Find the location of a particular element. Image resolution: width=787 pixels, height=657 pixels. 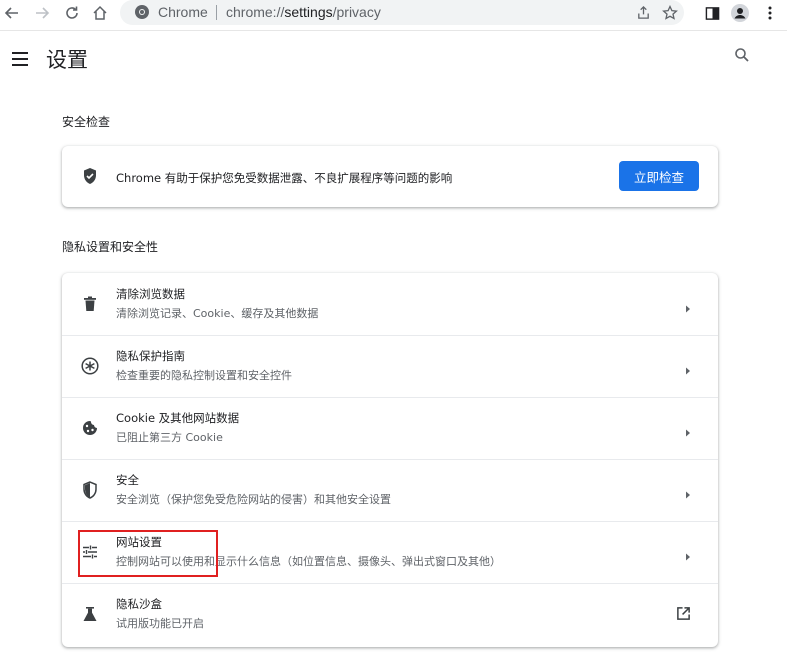

hamburger-menu-icon is located at coordinates (20, 59).